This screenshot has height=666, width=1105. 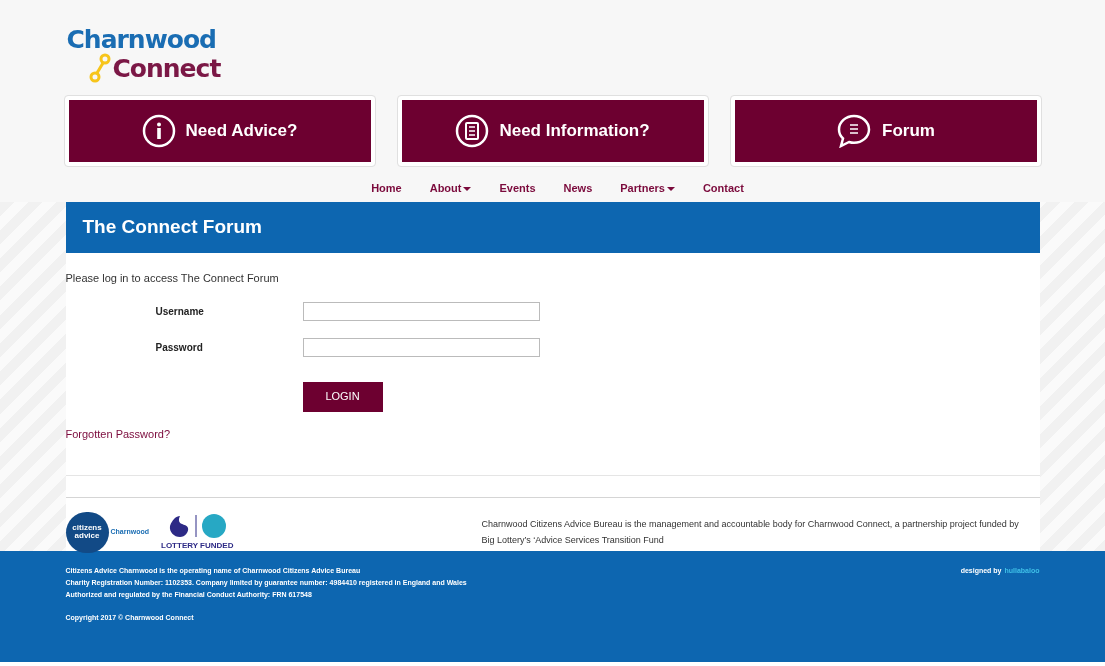 I want to click on logo: Charnwood Connect, so click(x=152, y=51).